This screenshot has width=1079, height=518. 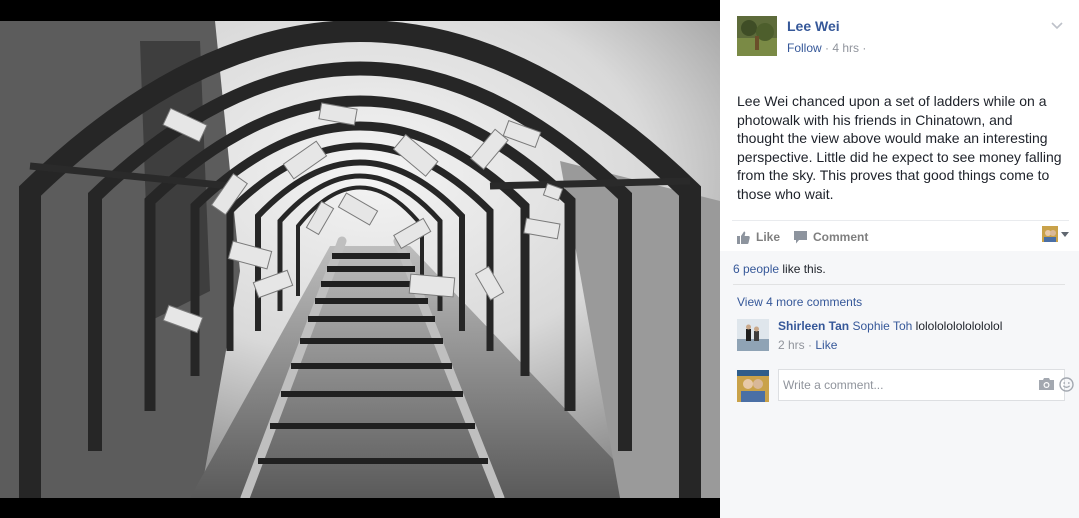 I want to click on comment-time: 2 hrs, so click(x=791, y=345).